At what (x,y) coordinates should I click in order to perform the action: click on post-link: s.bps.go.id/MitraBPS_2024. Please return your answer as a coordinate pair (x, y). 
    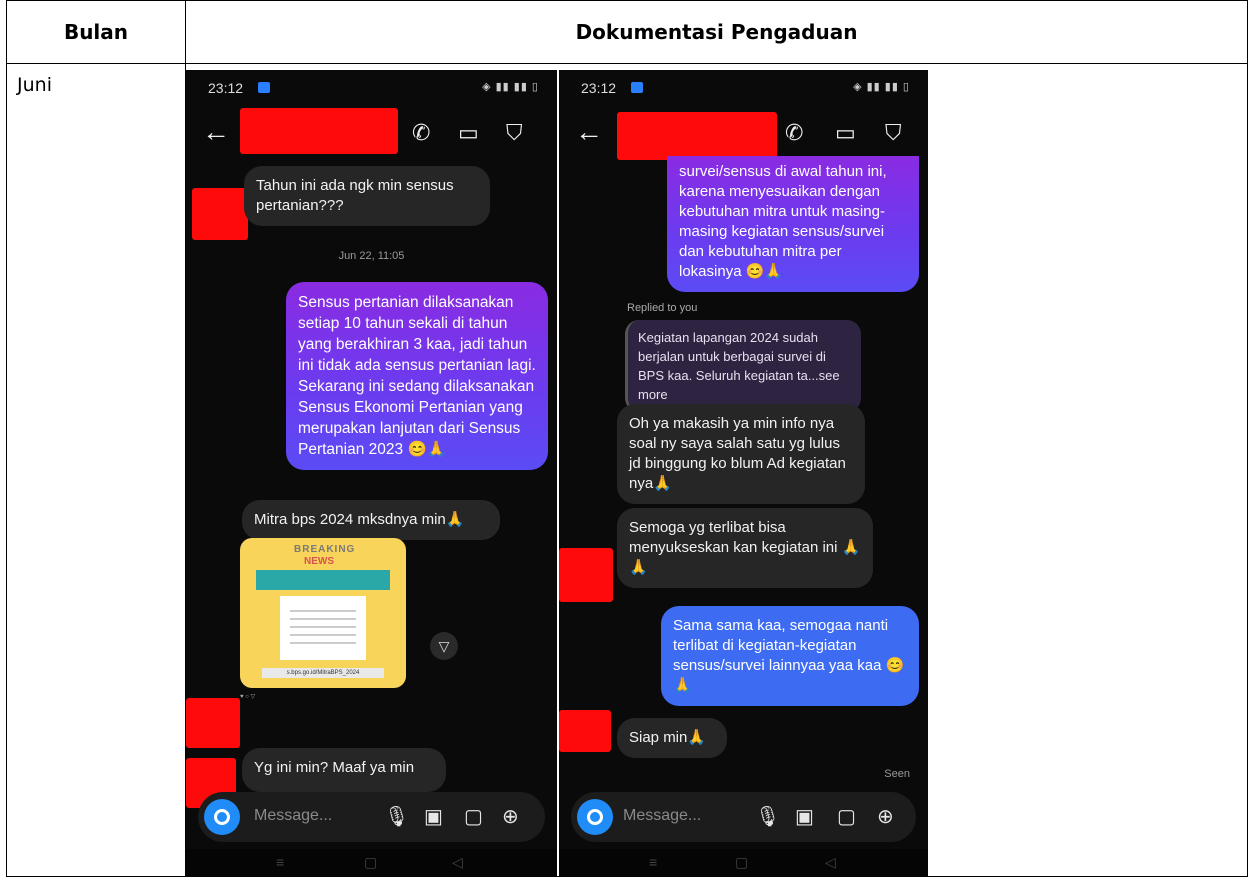
    Looking at the image, I should click on (323, 673).